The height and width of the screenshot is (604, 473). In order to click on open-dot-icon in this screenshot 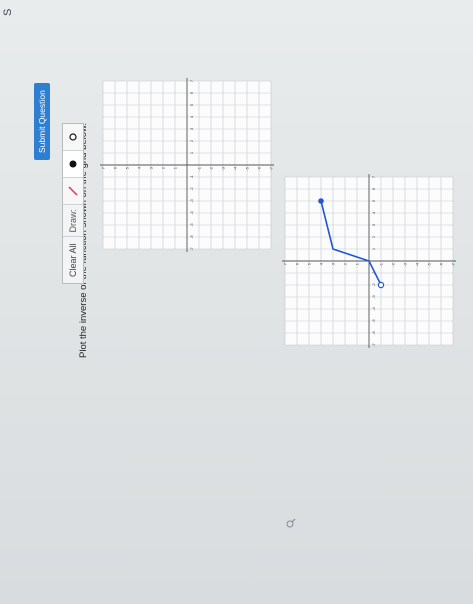, I will do `click(73, 137)`.